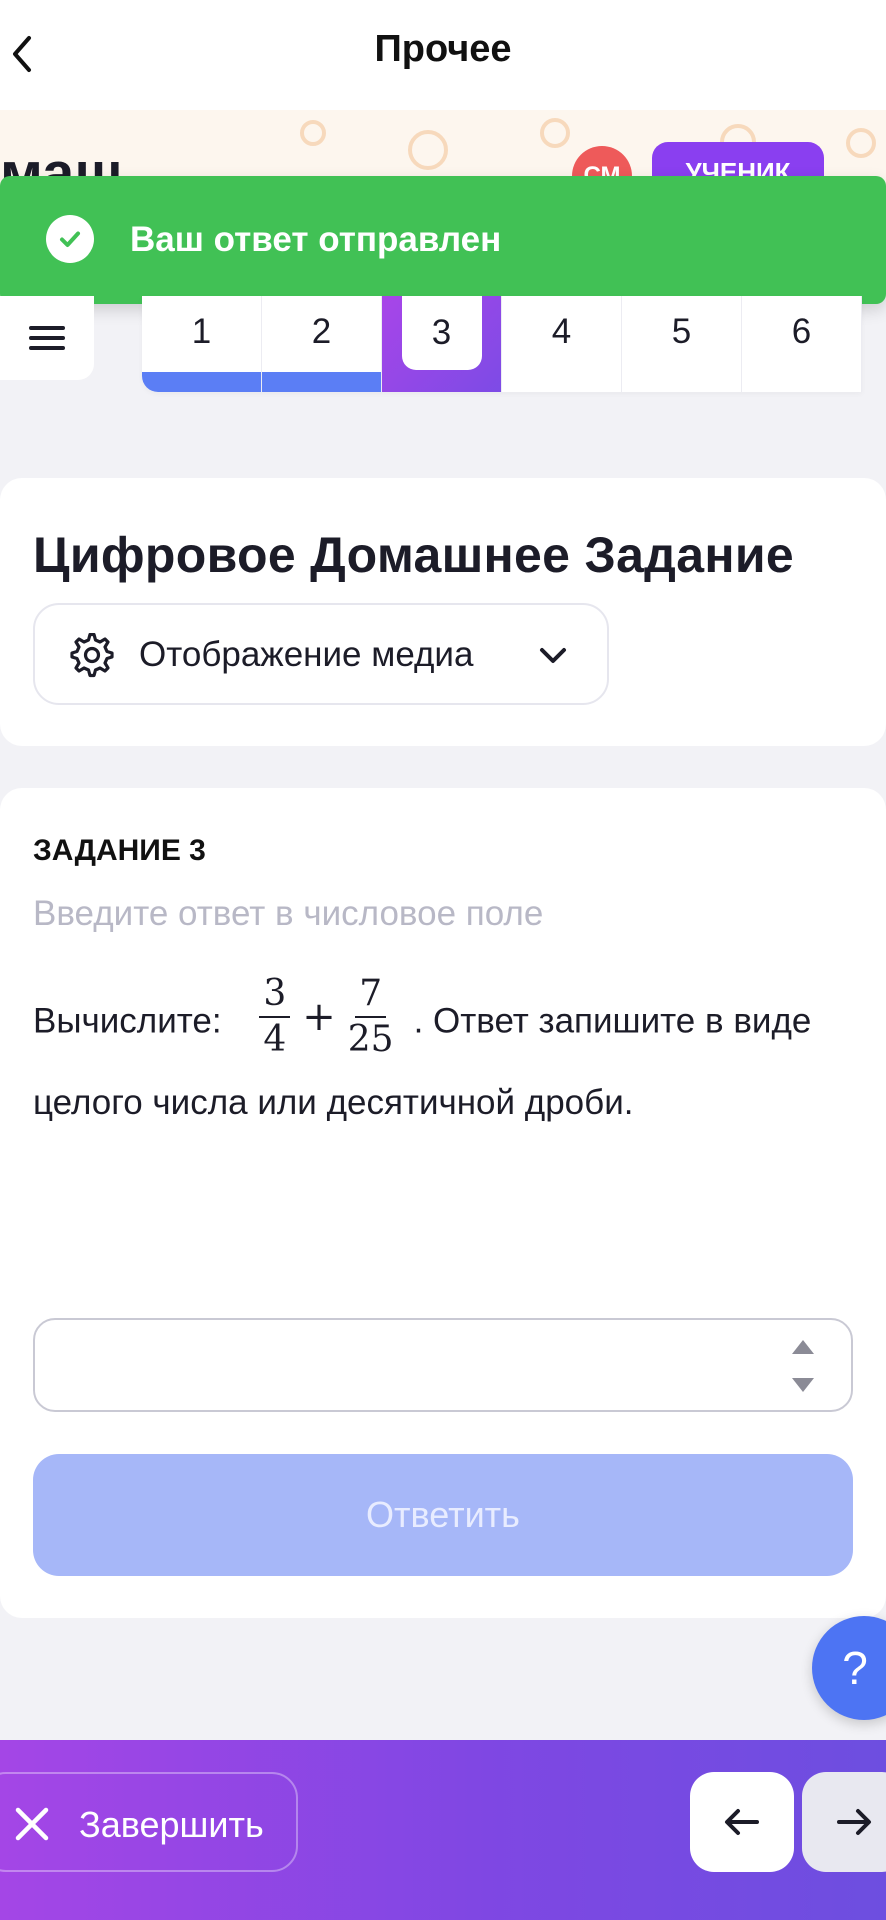 This screenshot has height=1920, width=886. Describe the element at coordinates (371, 995) in the screenshot. I see `fraction-b-numerator: 7` at that location.